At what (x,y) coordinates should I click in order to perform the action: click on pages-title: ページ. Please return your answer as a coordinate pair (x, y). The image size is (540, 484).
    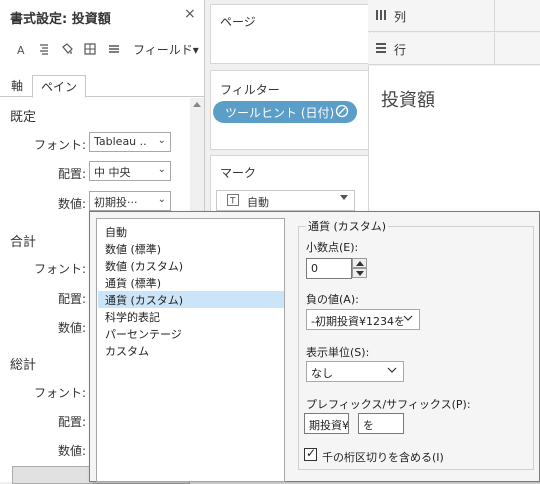
    Looking at the image, I should click on (238, 22).